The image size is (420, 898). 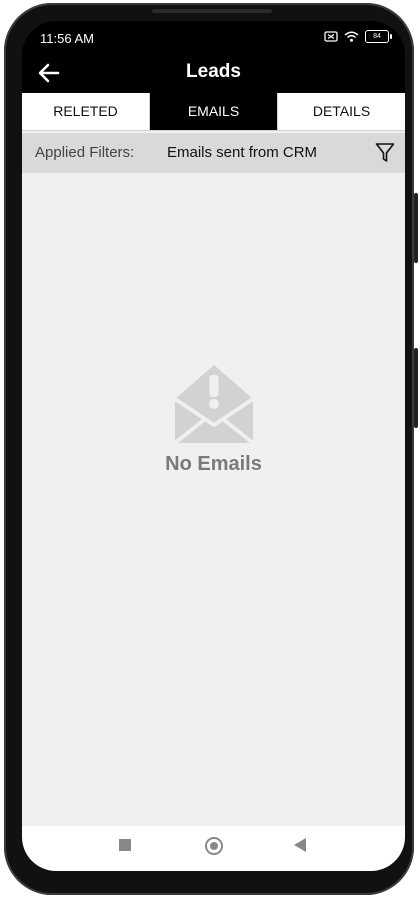 What do you see at coordinates (416, 388) in the screenshot?
I see `power-button` at bounding box center [416, 388].